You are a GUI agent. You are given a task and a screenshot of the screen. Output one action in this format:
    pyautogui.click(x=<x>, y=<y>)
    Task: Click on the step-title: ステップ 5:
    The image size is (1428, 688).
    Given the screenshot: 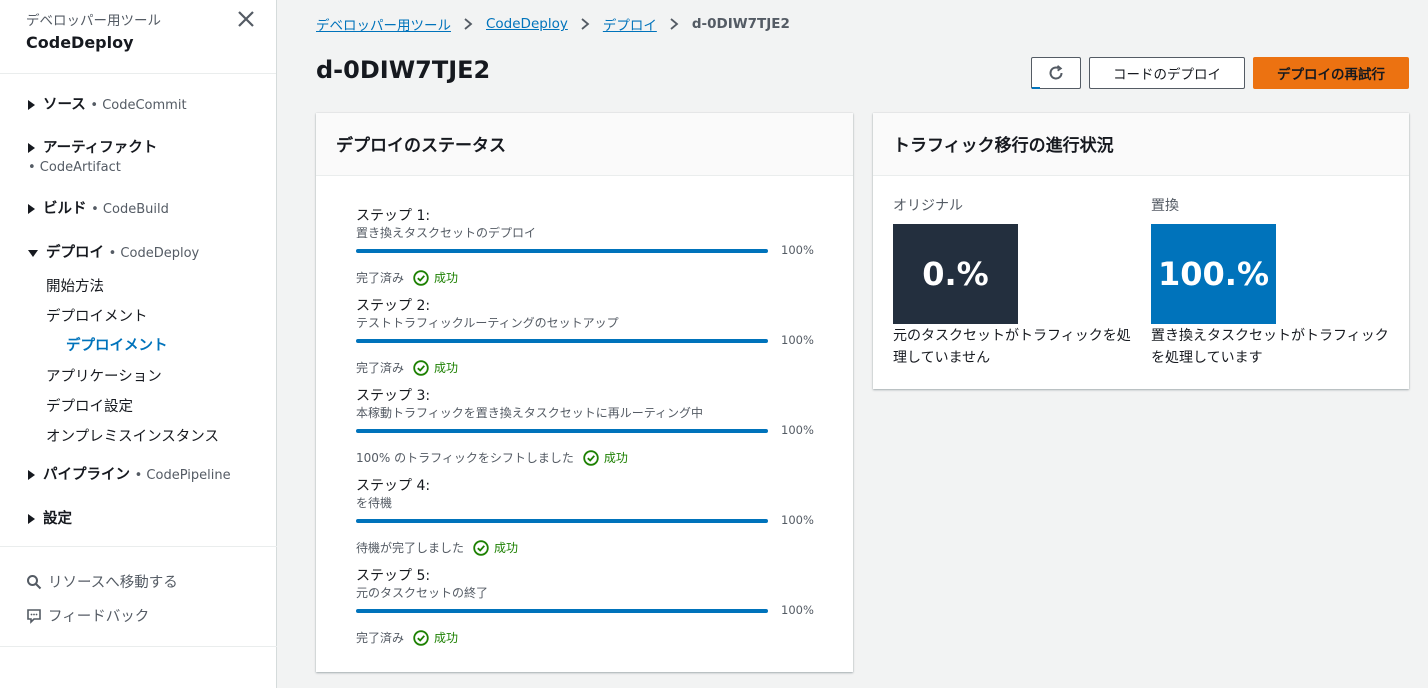 What is the action you would take?
    pyautogui.click(x=393, y=576)
    